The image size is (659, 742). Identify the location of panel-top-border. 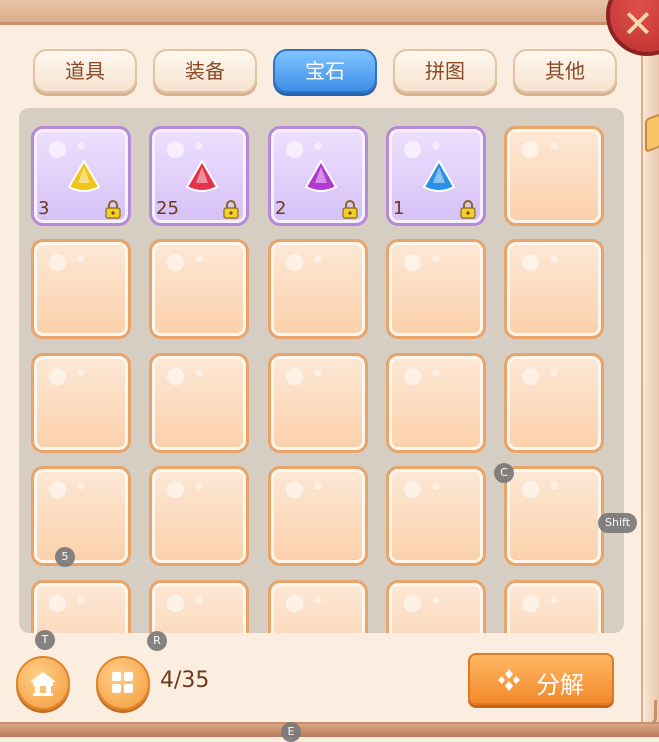
(329, 12).